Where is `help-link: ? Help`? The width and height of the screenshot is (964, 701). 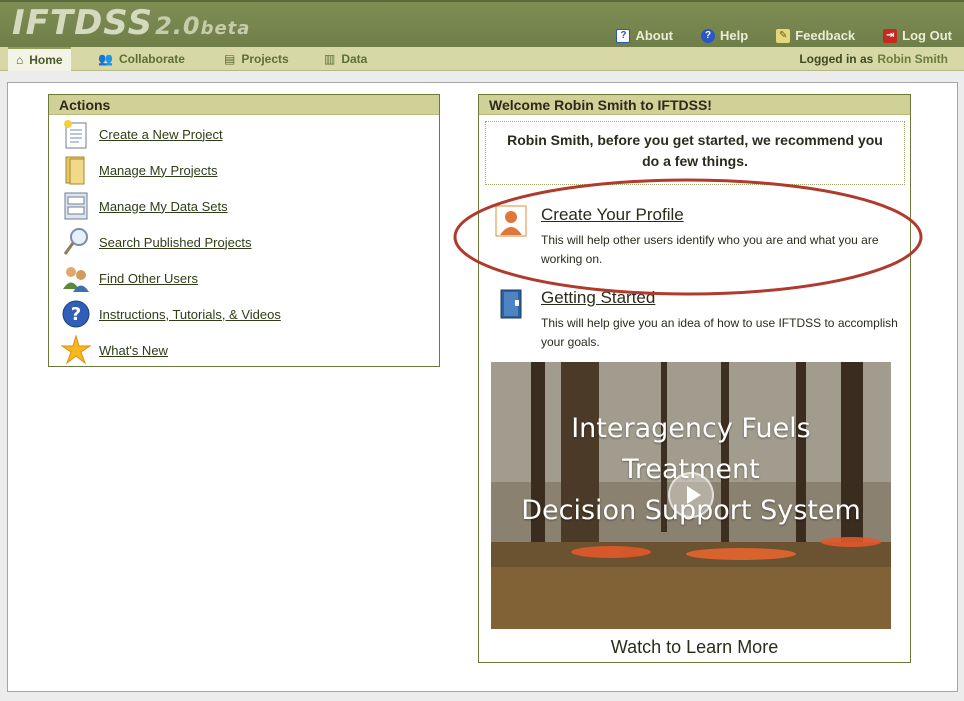
help-link: ? Help is located at coordinates (724, 35).